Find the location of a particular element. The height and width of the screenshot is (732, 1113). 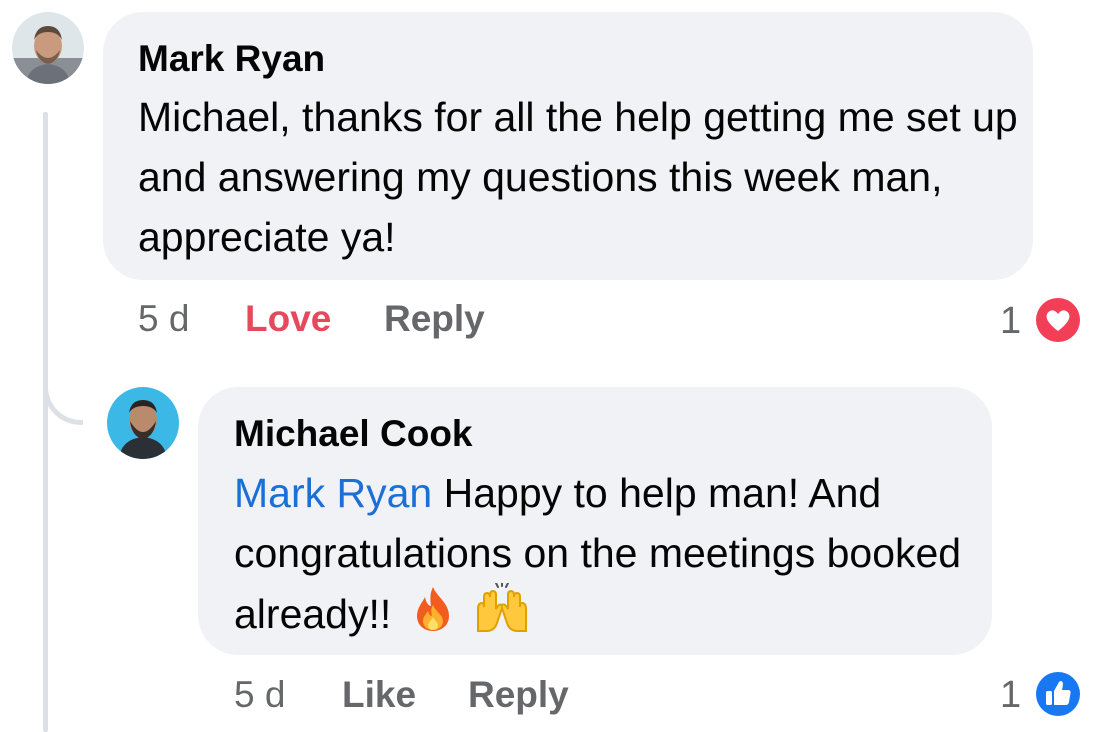

love-button: Love is located at coordinates (288, 319).